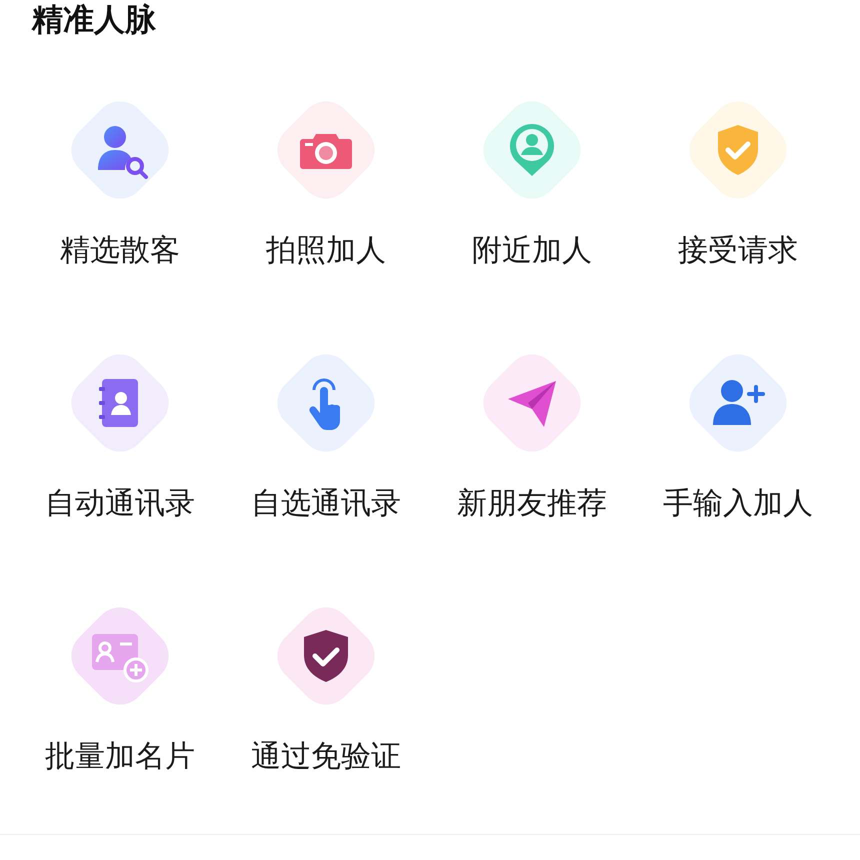 Image resolution: width=860 pixels, height=860 pixels. I want to click on feature-label: 批量加名片, so click(120, 757).